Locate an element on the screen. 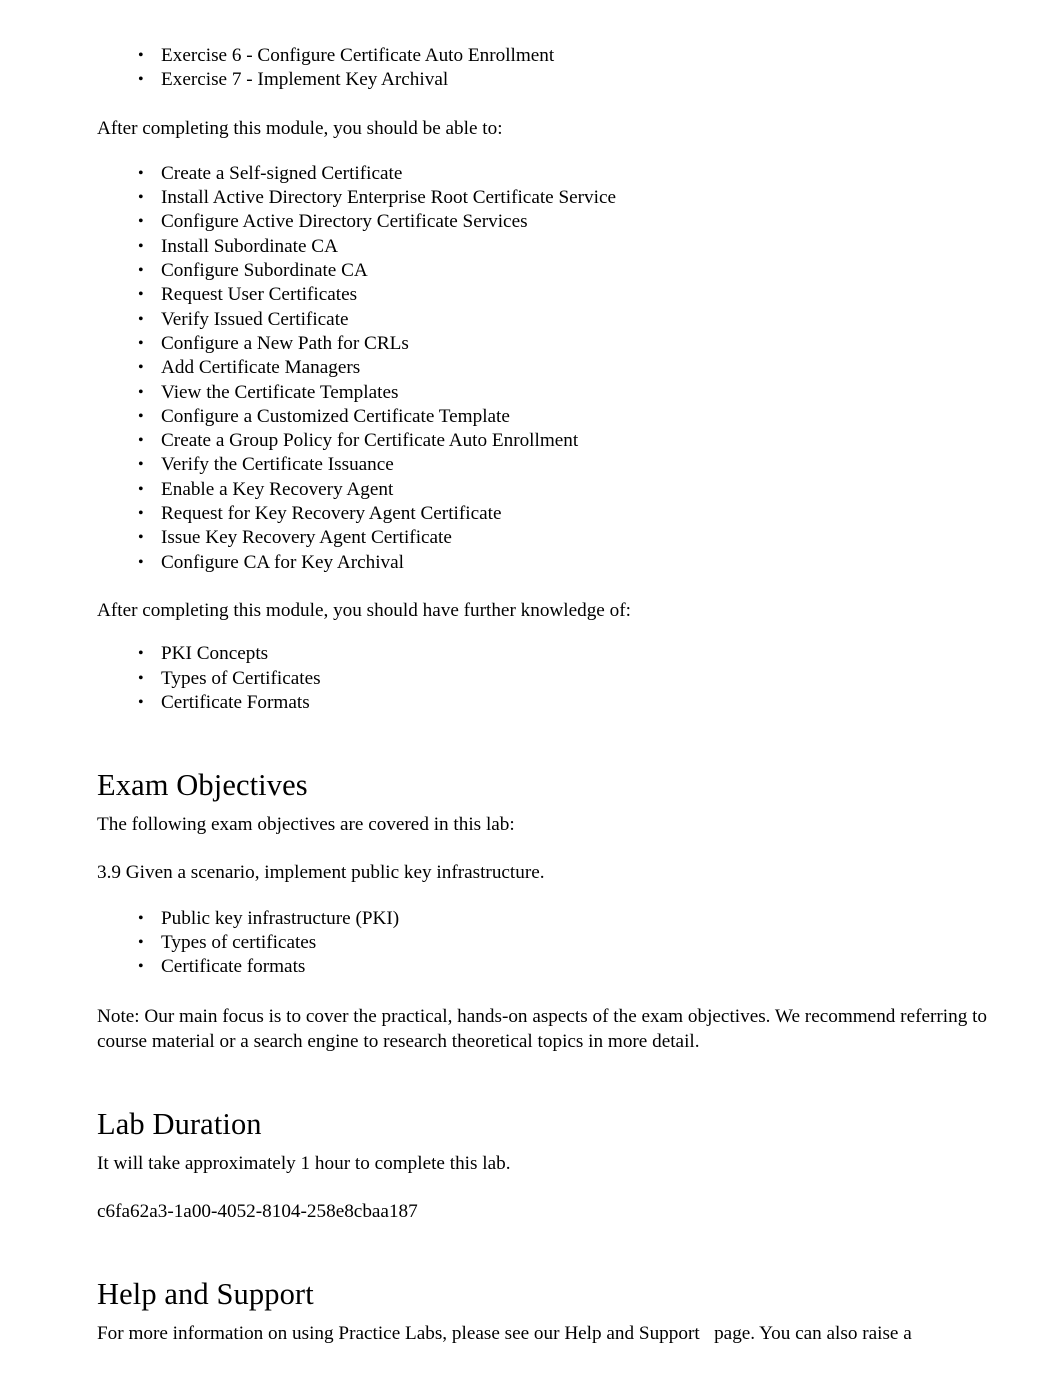  list-item: Types of certificates is located at coordinates (544, 943).